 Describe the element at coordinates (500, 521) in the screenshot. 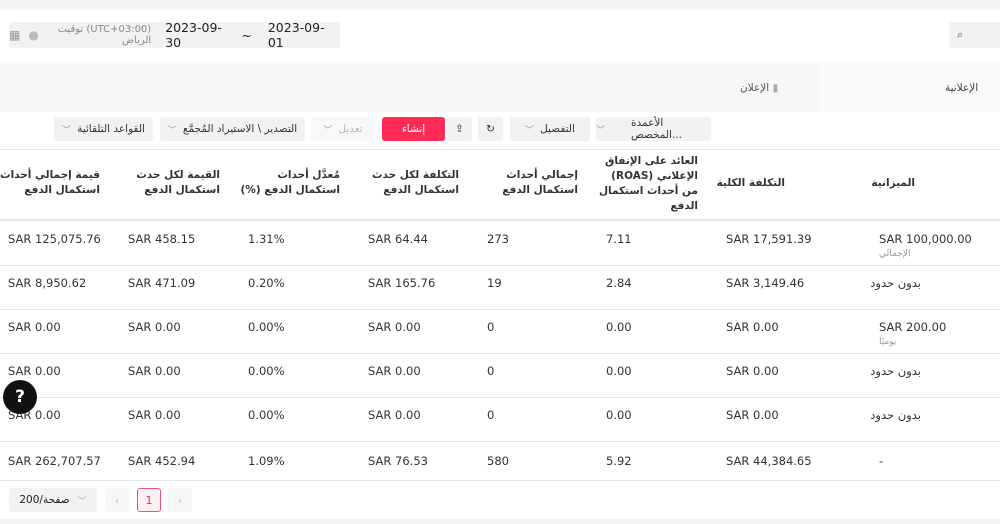

I see `bottom-bar` at that location.